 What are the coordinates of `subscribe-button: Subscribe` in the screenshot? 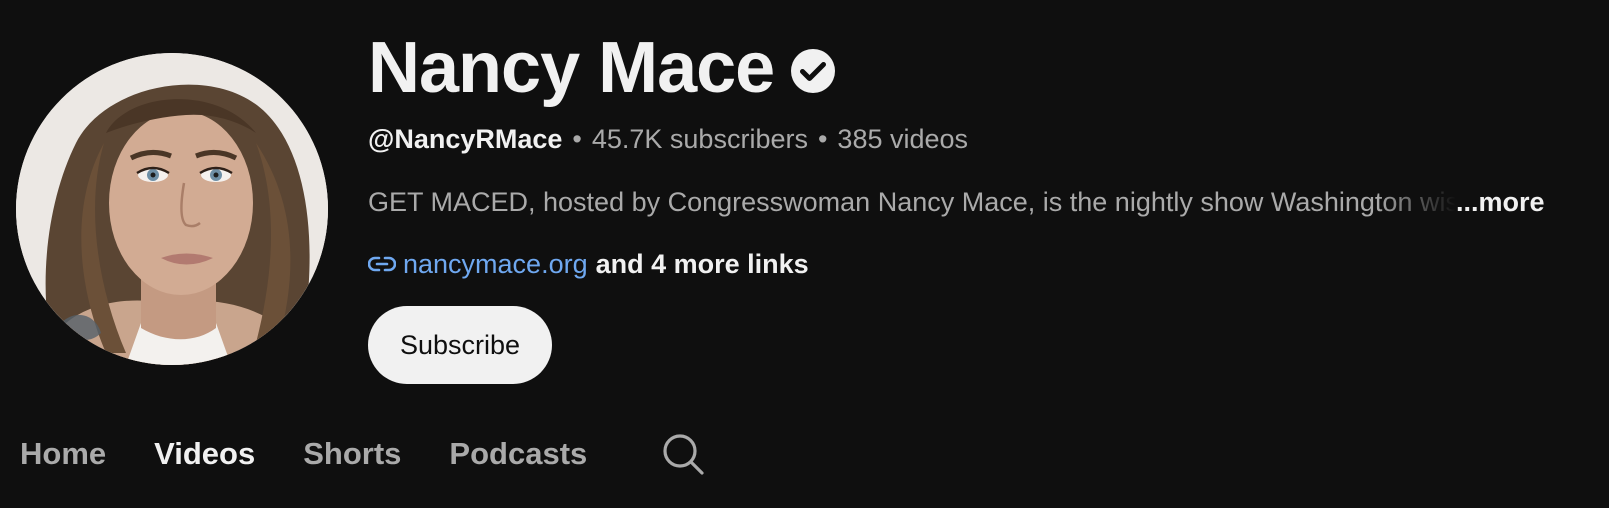 It's located at (460, 345).